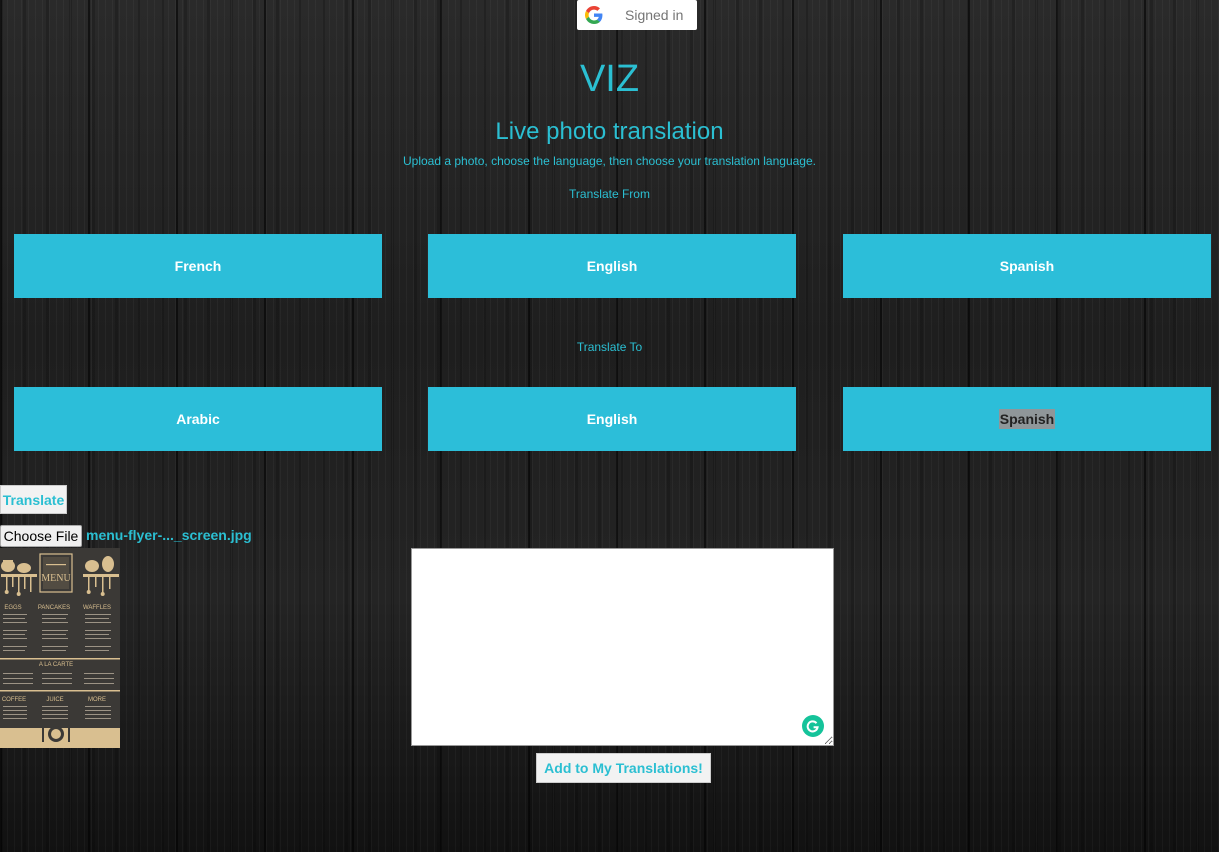 The image size is (1219, 852). Describe the element at coordinates (14, 700) in the screenshot. I see `menu-section-coffee: COFFEE` at that location.